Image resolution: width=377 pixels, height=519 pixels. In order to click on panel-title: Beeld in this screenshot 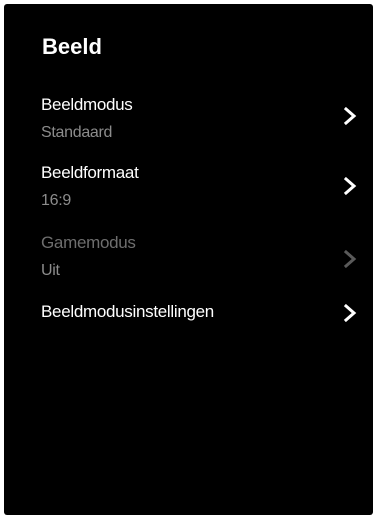, I will do `click(72, 46)`.